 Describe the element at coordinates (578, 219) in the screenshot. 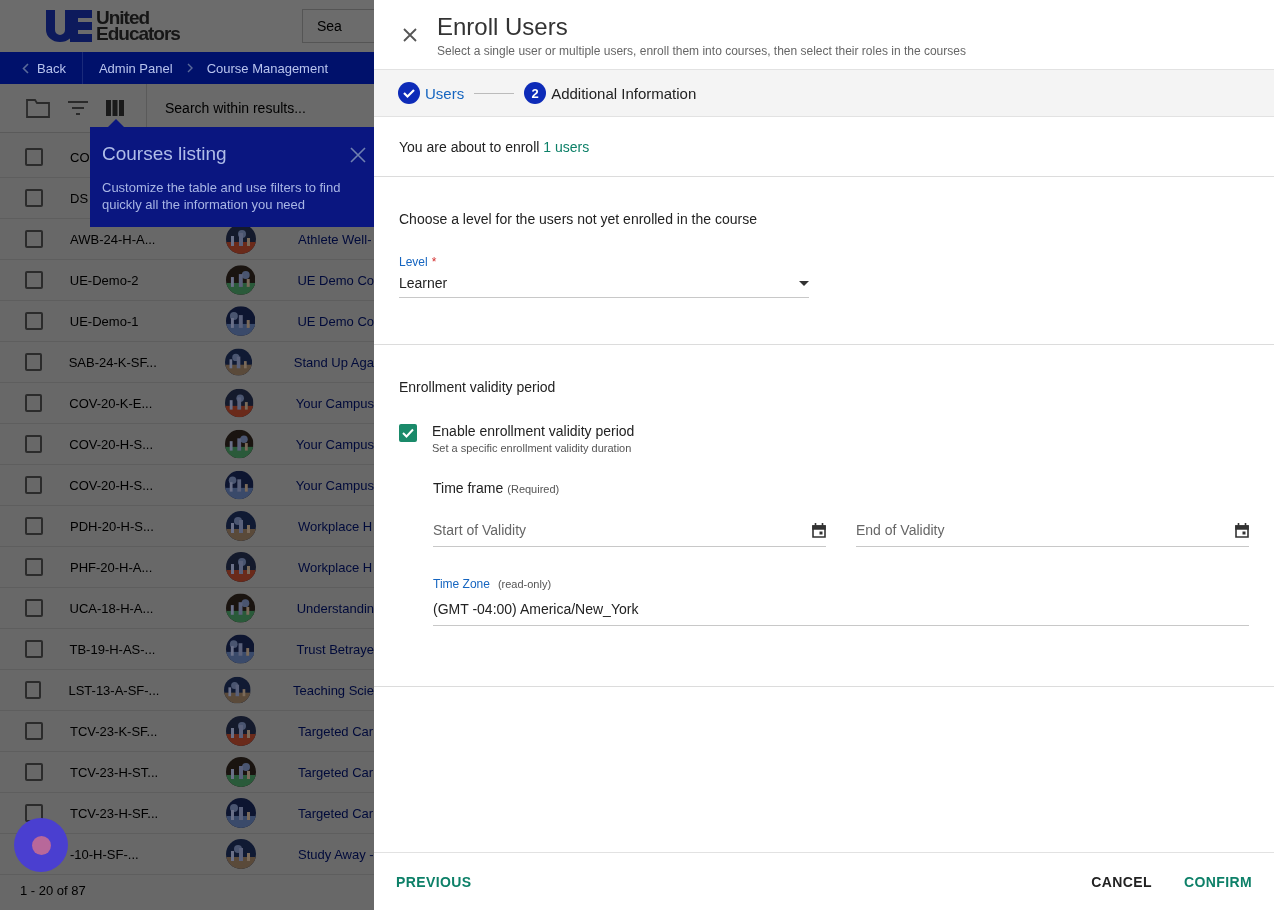

I see `section-heading: Choose a level for the users not yet enrolled in the course` at that location.